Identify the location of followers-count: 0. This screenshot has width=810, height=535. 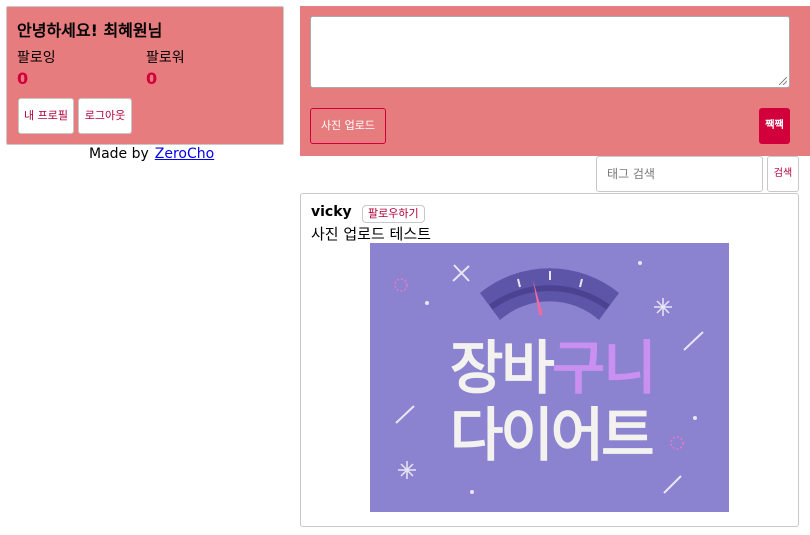
(152, 78).